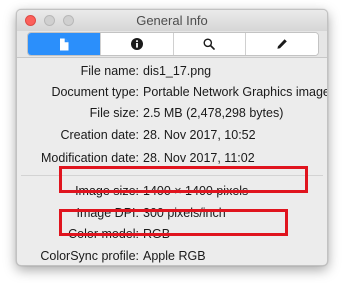 The height and width of the screenshot is (283, 354). Describe the element at coordinates (109, 71) in the screenshot. I see `file-name-label: File name:` at that location.